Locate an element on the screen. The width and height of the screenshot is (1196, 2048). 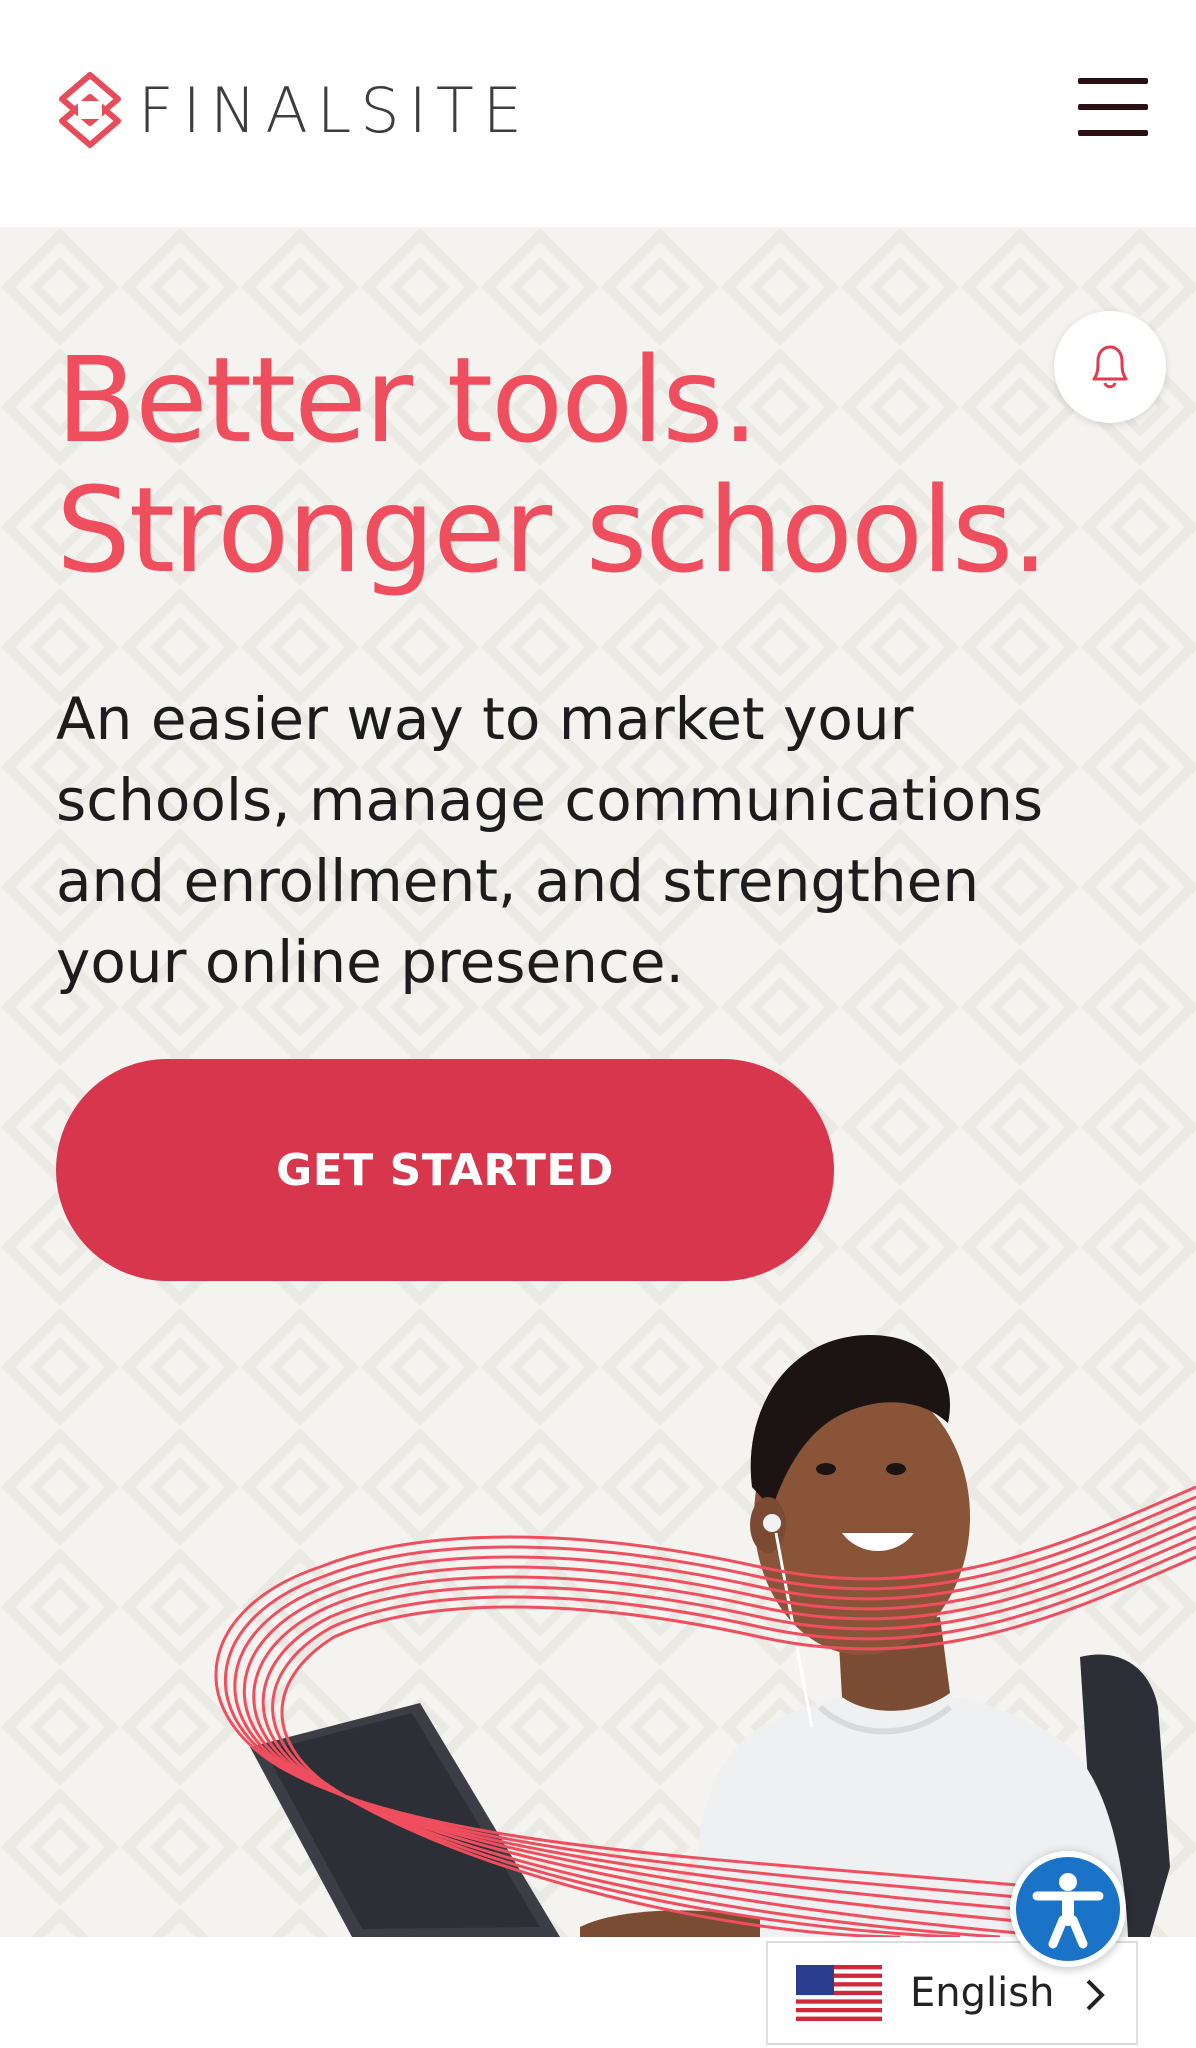
hamburger-menu-button is located at coordinates (1113, 109).